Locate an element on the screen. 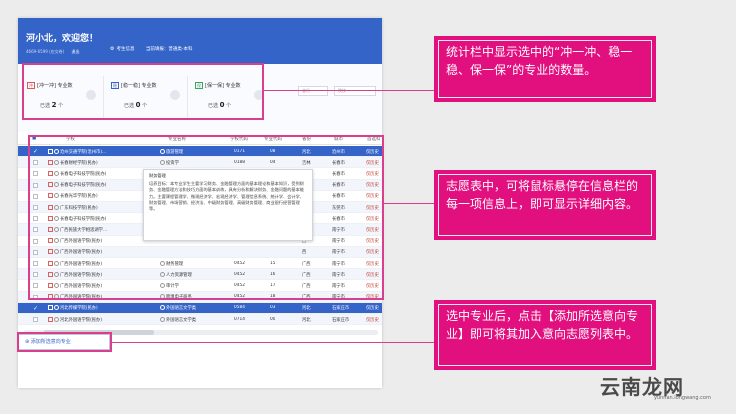 This screenshot has height=414, width=736. province-select: 省份 is located at coordinates (313, 91).